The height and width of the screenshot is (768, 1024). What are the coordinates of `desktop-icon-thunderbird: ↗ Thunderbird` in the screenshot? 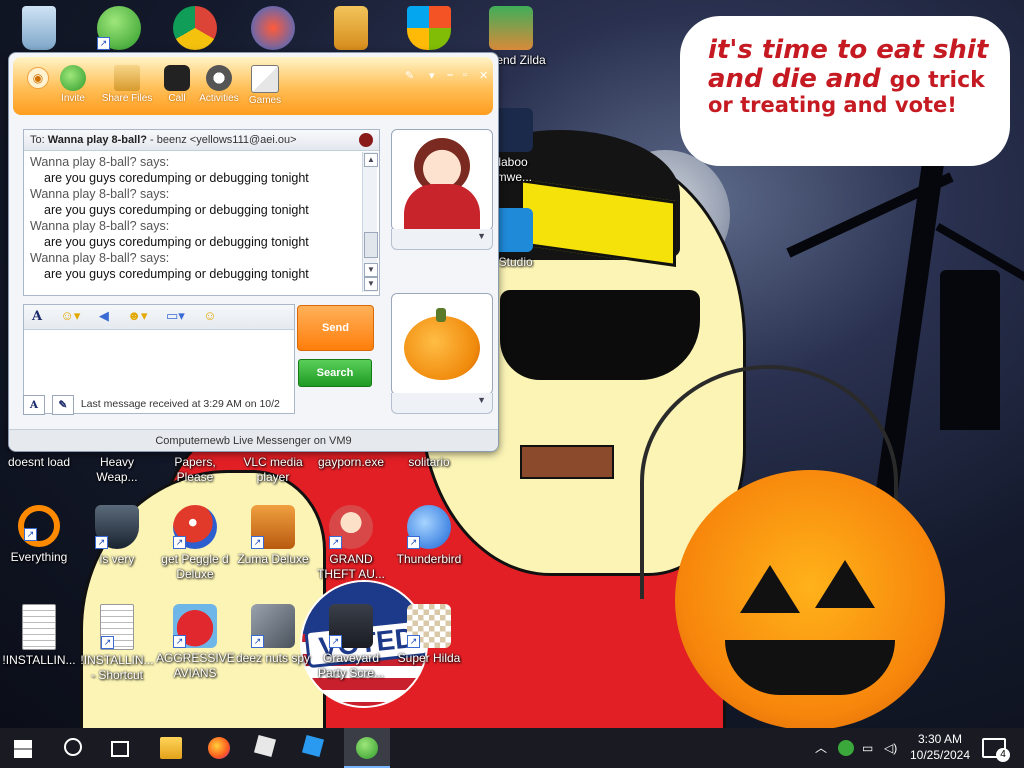 It's located at (429, 536).